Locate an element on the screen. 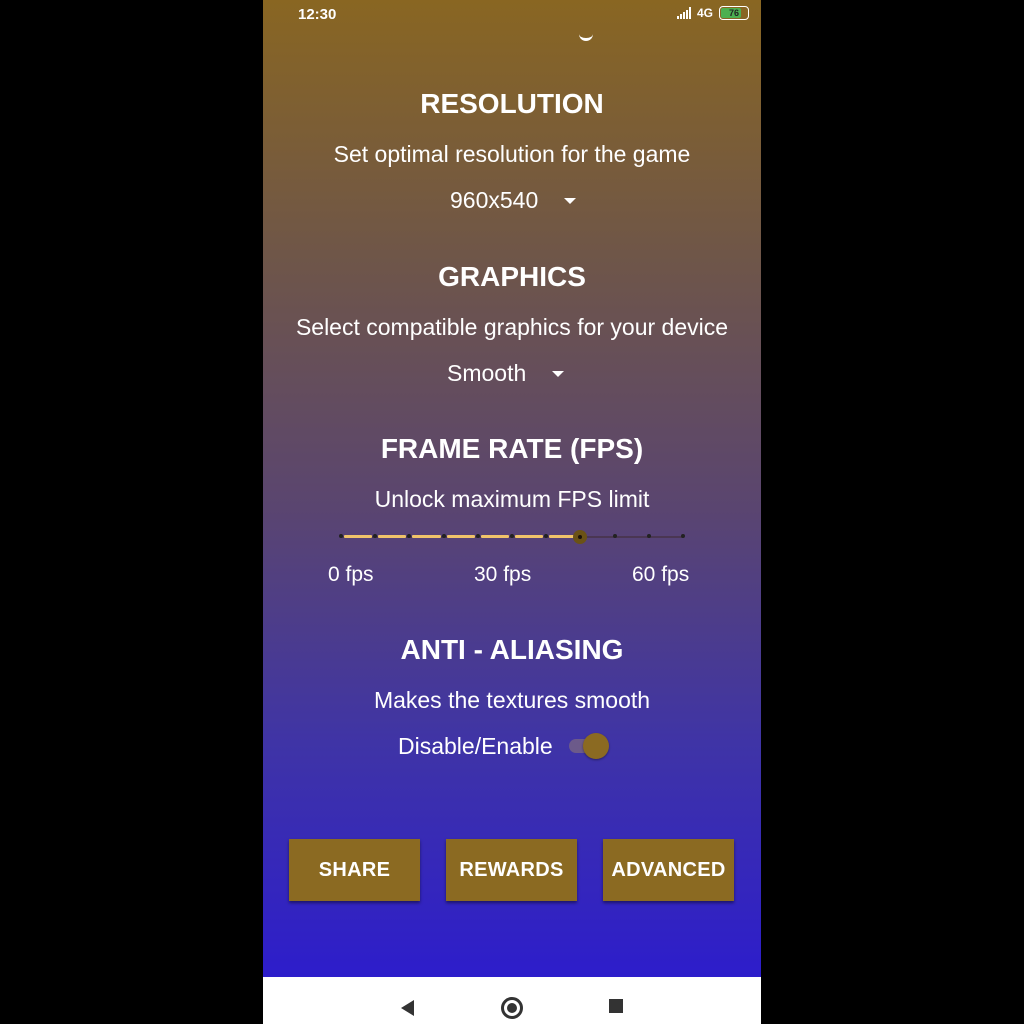 This screenshot has width=1024, height=1024. graphics-dropdown: Smooth is located at coordinates (506, 373).